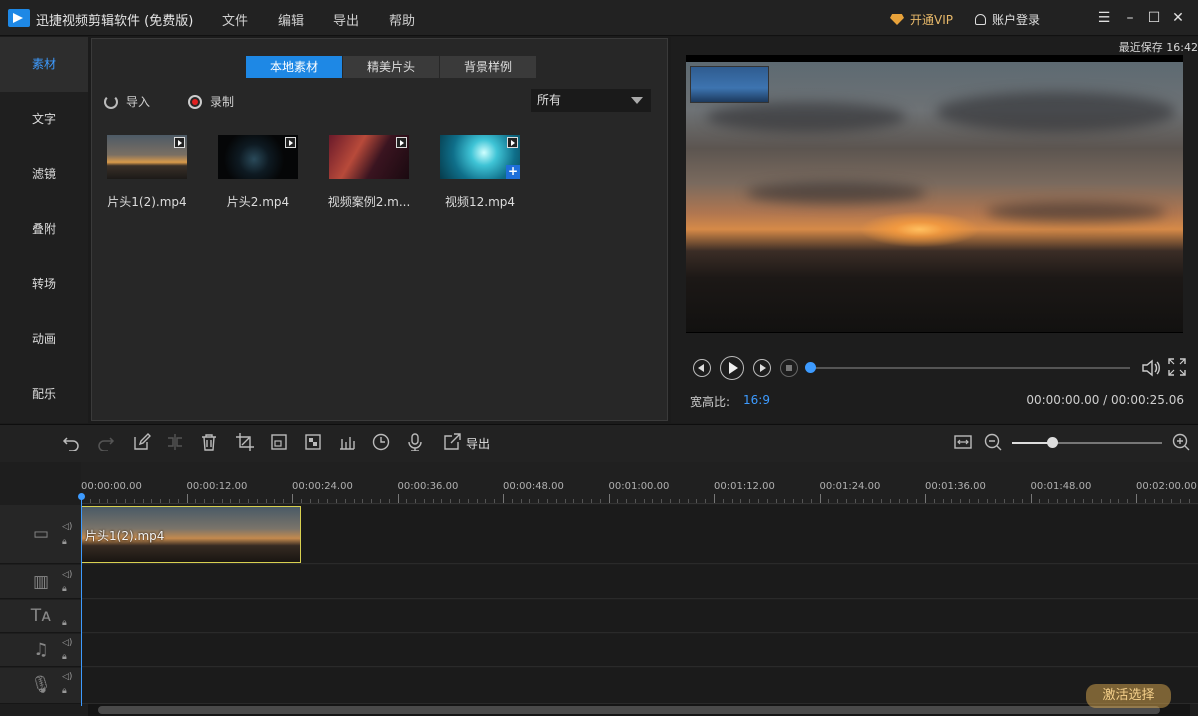  Describe the element at coordinates (44, 64) in the screenshot. I see `sidebar-item-material: 素材` at that location.